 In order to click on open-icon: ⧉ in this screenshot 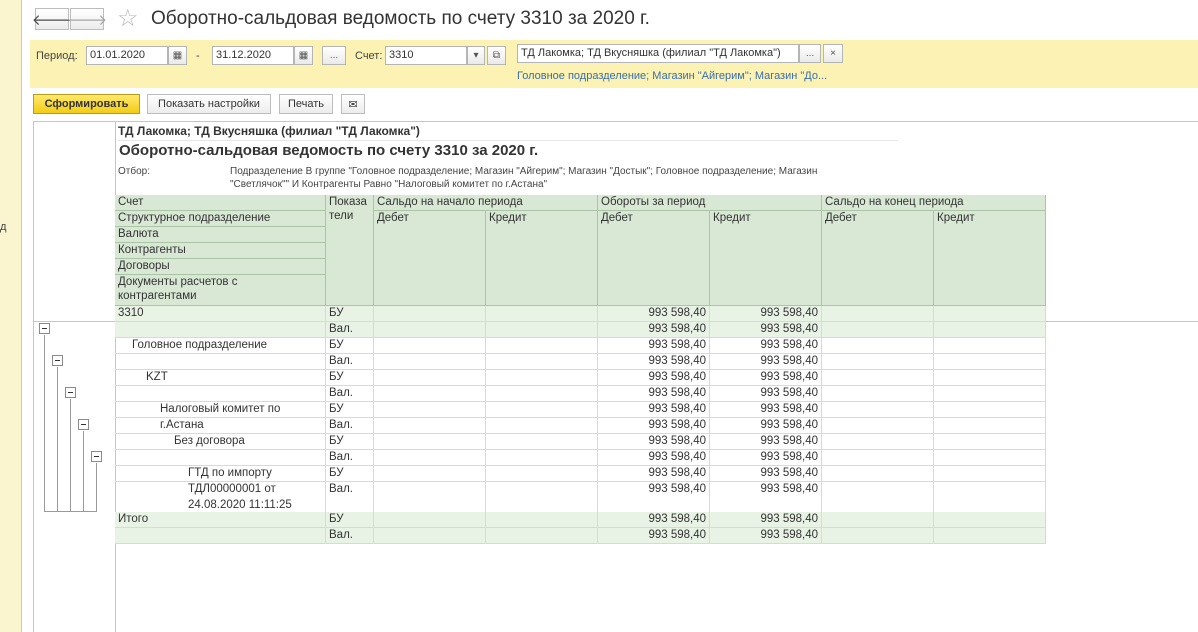, I will do `click(496, 55)`.